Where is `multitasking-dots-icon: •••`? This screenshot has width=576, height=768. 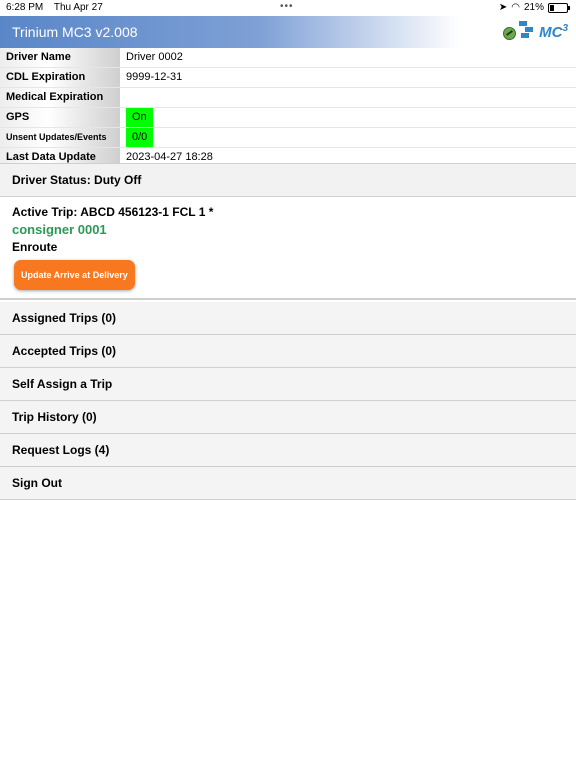 multitasking-dots-icon: ••• is located at coordinates (287, 6).